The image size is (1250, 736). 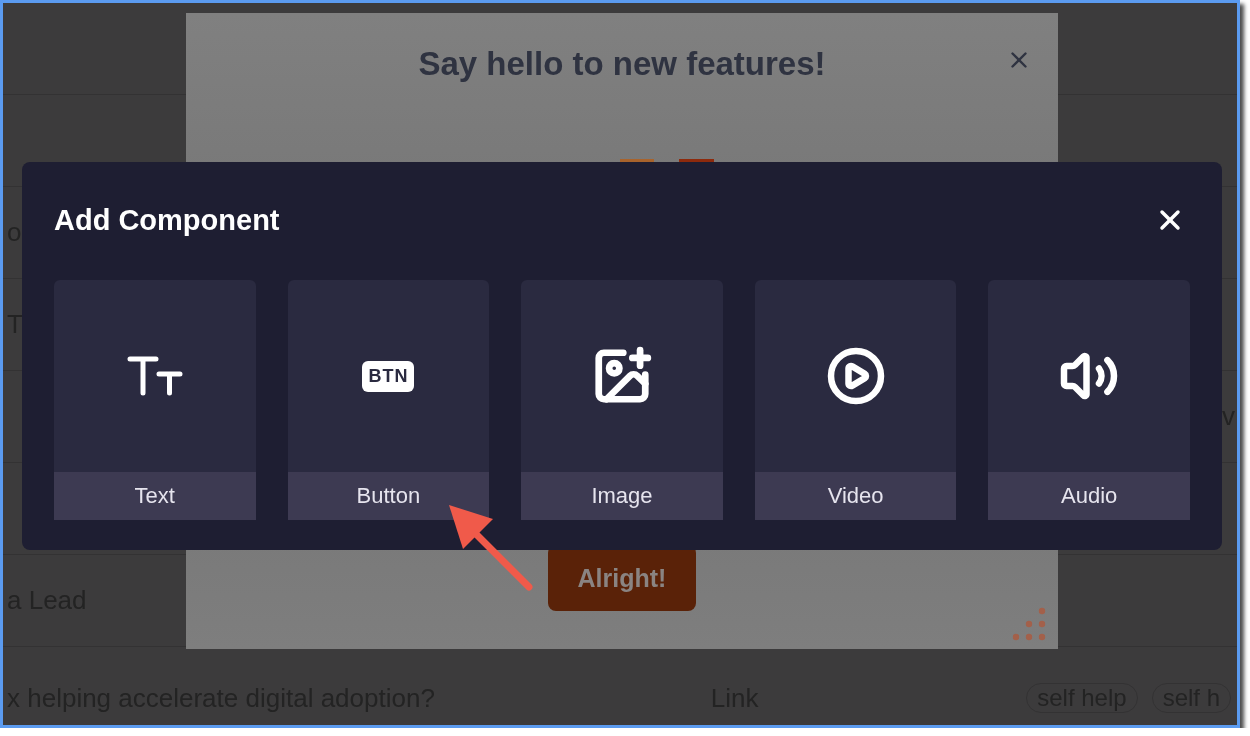 What do you see at coordinates (154, 376) in the screenshot?
I see `text-size-icon` at bounding box center [154, 376].